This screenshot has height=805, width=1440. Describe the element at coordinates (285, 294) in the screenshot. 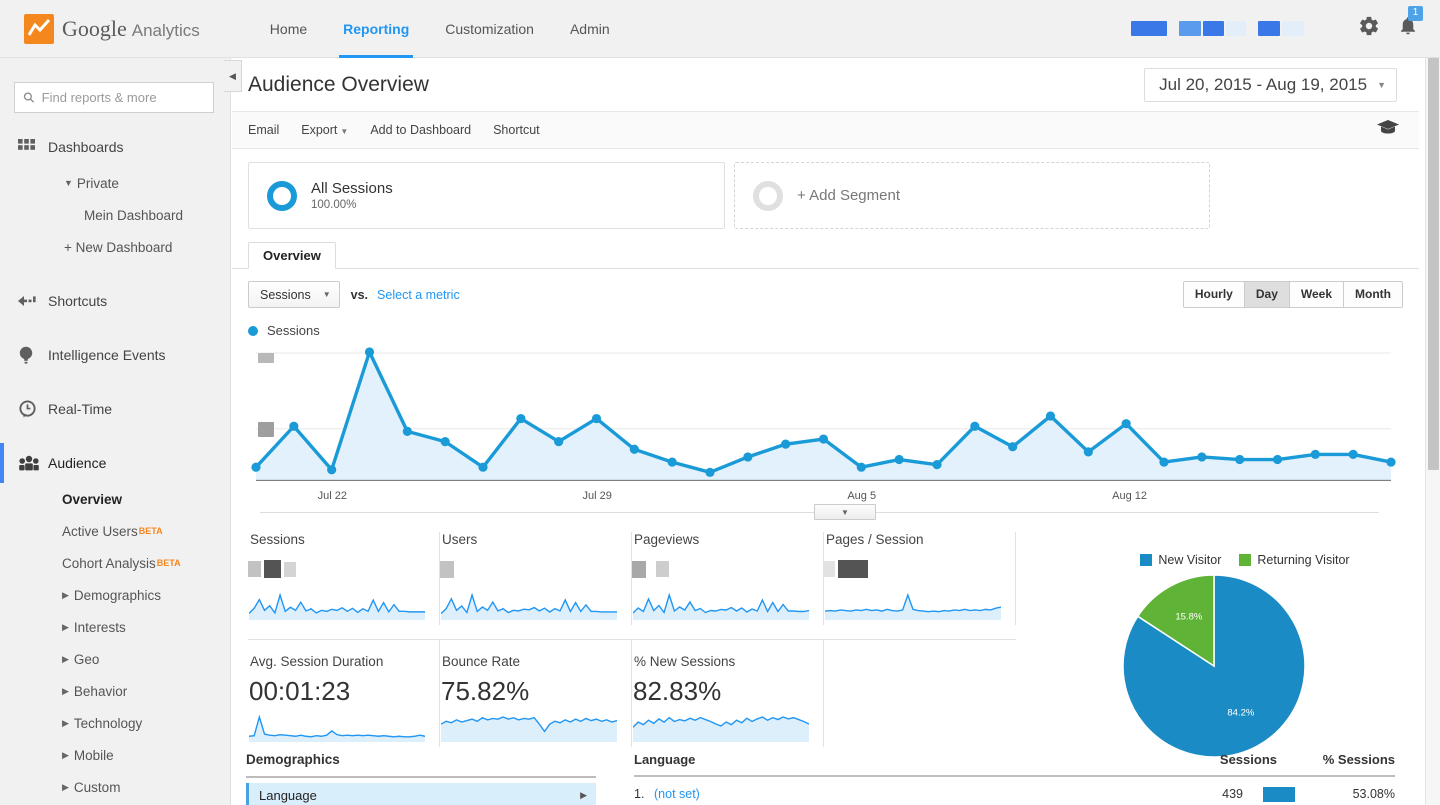

I see `metric-select-value: Sessions` at that location.